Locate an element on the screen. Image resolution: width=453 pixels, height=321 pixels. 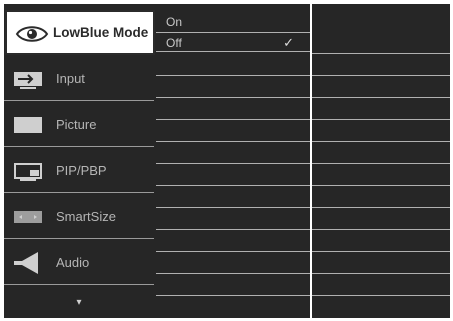
menu-item-smartsize: SmartSize is located at coordinates (79, 217).